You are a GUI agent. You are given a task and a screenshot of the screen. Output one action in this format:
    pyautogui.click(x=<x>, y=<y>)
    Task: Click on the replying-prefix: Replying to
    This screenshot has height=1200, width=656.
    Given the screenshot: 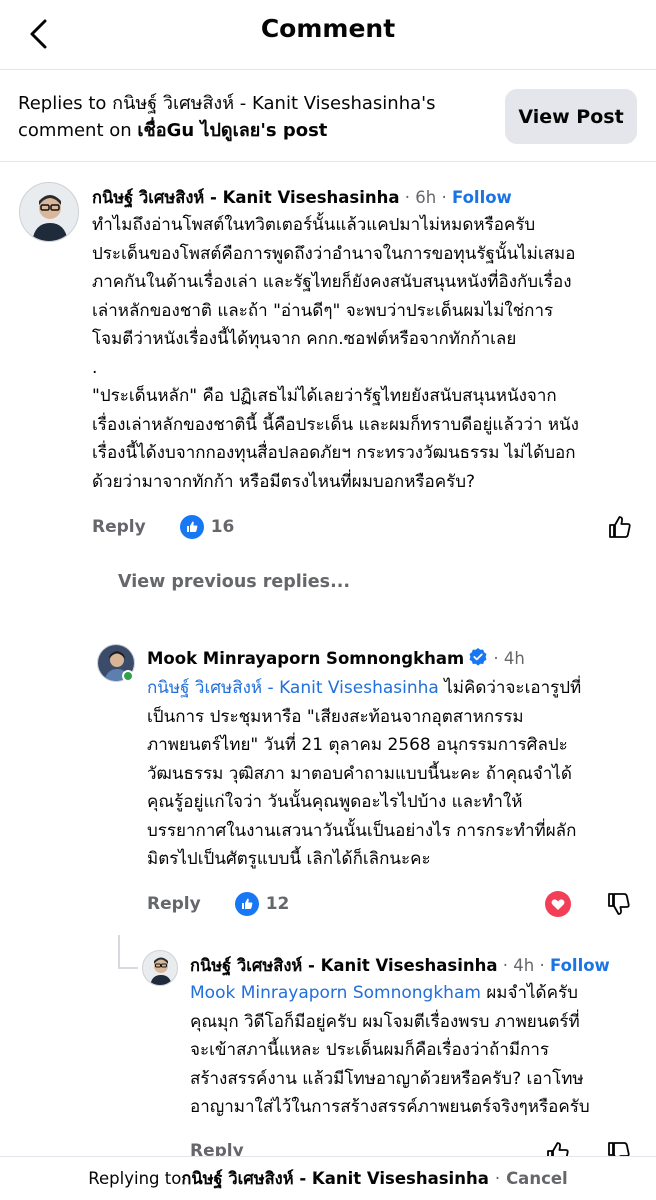 What is the action you would take?
    pyautogui.click(x=135, y=1178)
    